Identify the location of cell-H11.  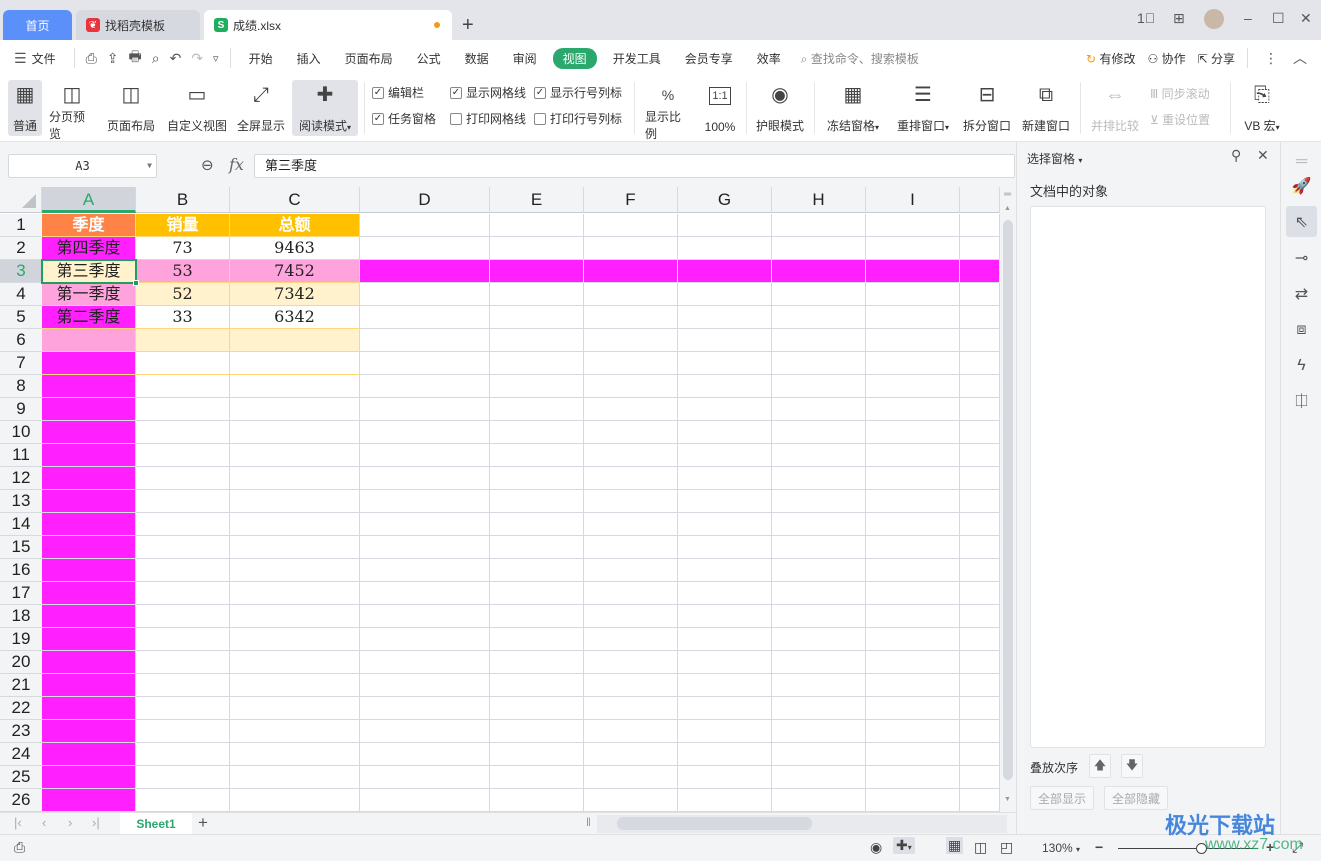
(819, 455).